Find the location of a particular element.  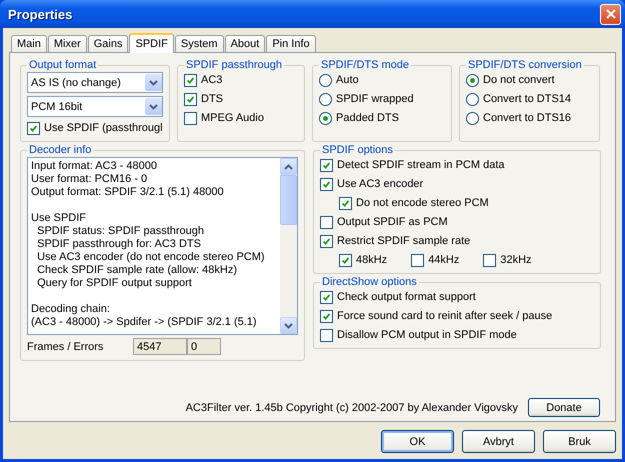

radio-button: Convert to DTS14 is located at coordinates (529, 99).